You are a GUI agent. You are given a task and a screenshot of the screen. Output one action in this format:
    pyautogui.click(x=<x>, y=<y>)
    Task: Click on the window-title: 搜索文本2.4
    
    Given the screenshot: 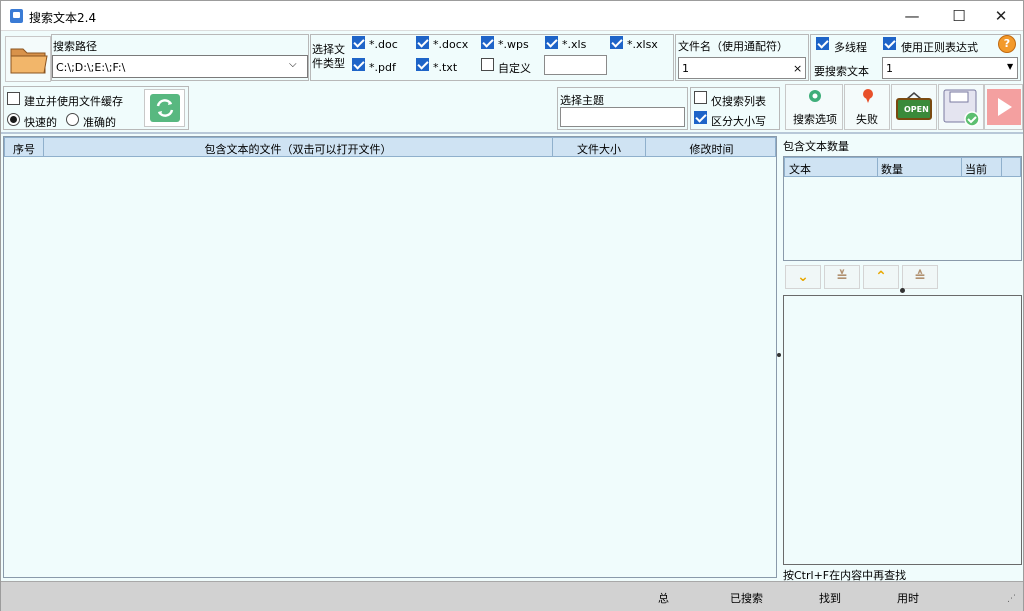 What is the action you would take?
    pyautogui.click(x=63, y=18)
    